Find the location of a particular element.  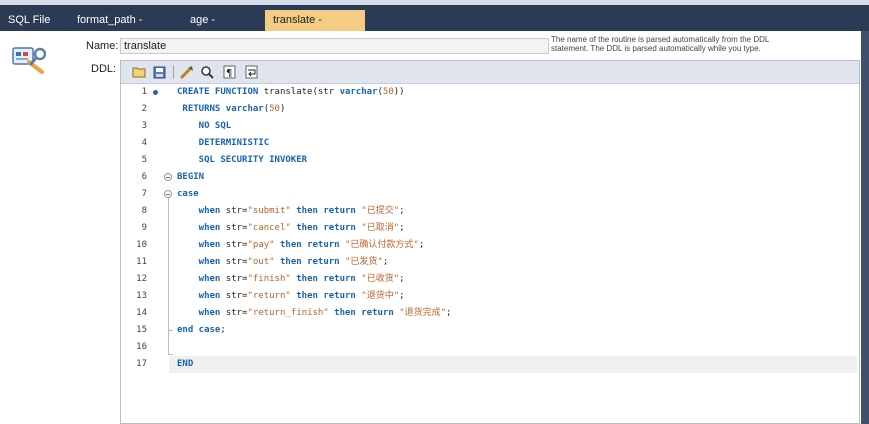

routine-name-input is located at coordinates (334, 46).